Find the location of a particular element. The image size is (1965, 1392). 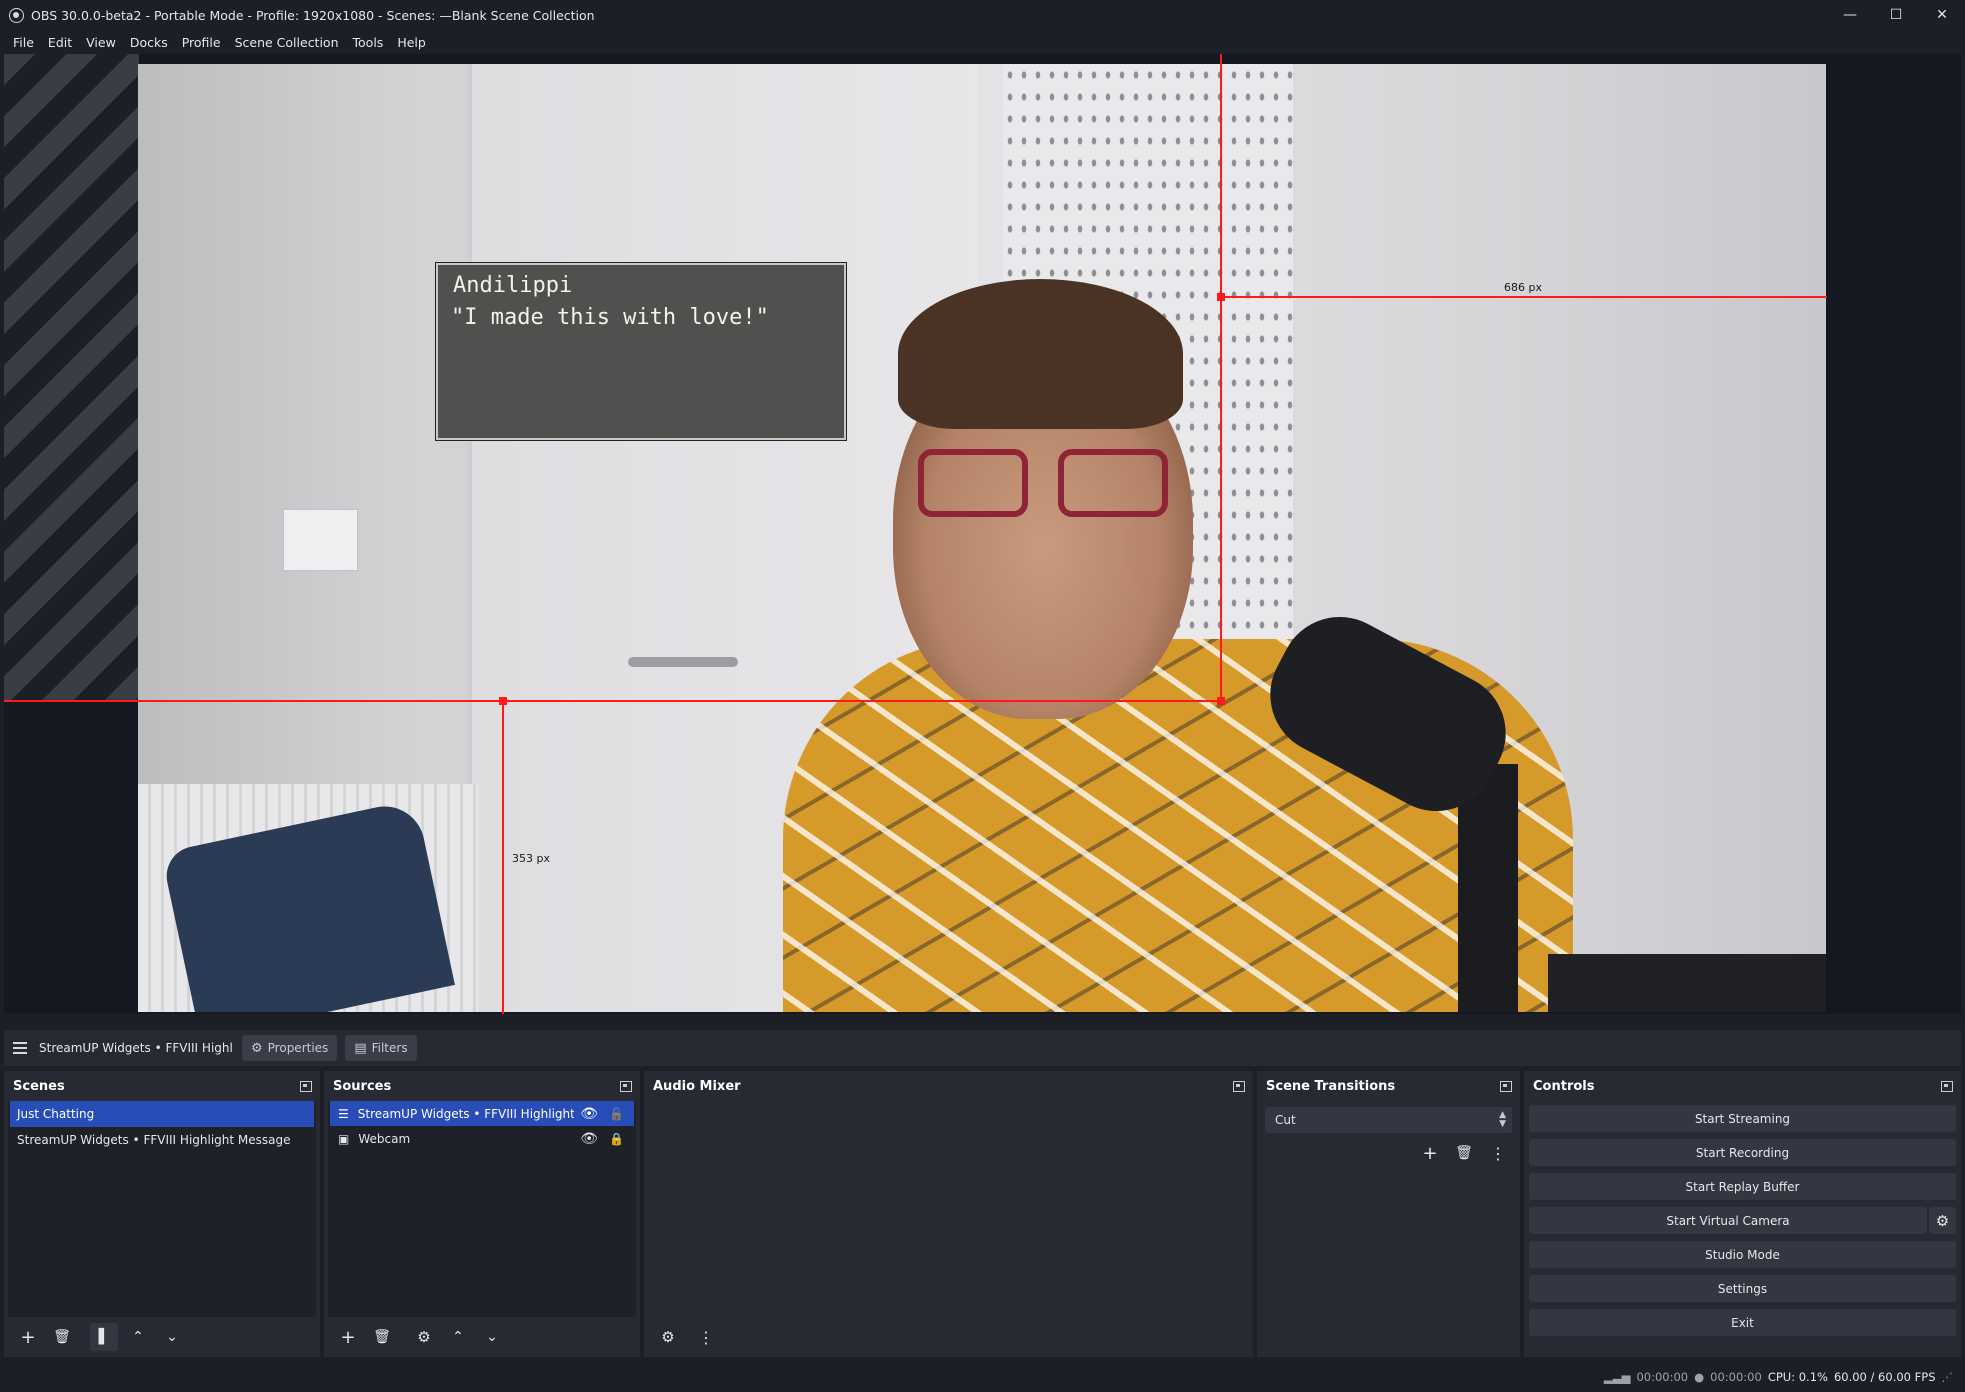

remove-scene-button: 🗑 is located at coordinates (62, 1337).